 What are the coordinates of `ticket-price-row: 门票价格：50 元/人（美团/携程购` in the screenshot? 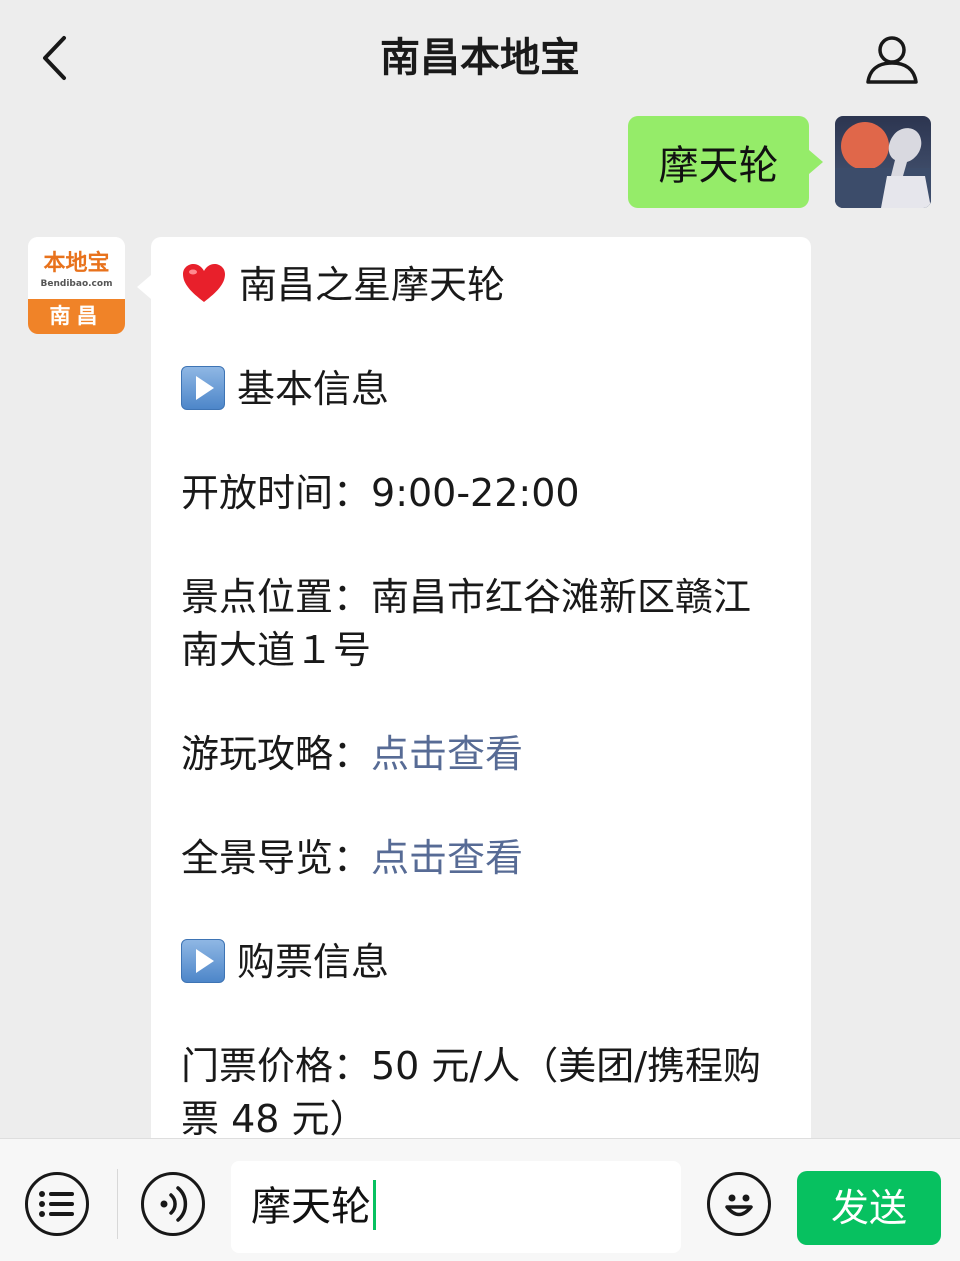 It's located at (486, 1066).